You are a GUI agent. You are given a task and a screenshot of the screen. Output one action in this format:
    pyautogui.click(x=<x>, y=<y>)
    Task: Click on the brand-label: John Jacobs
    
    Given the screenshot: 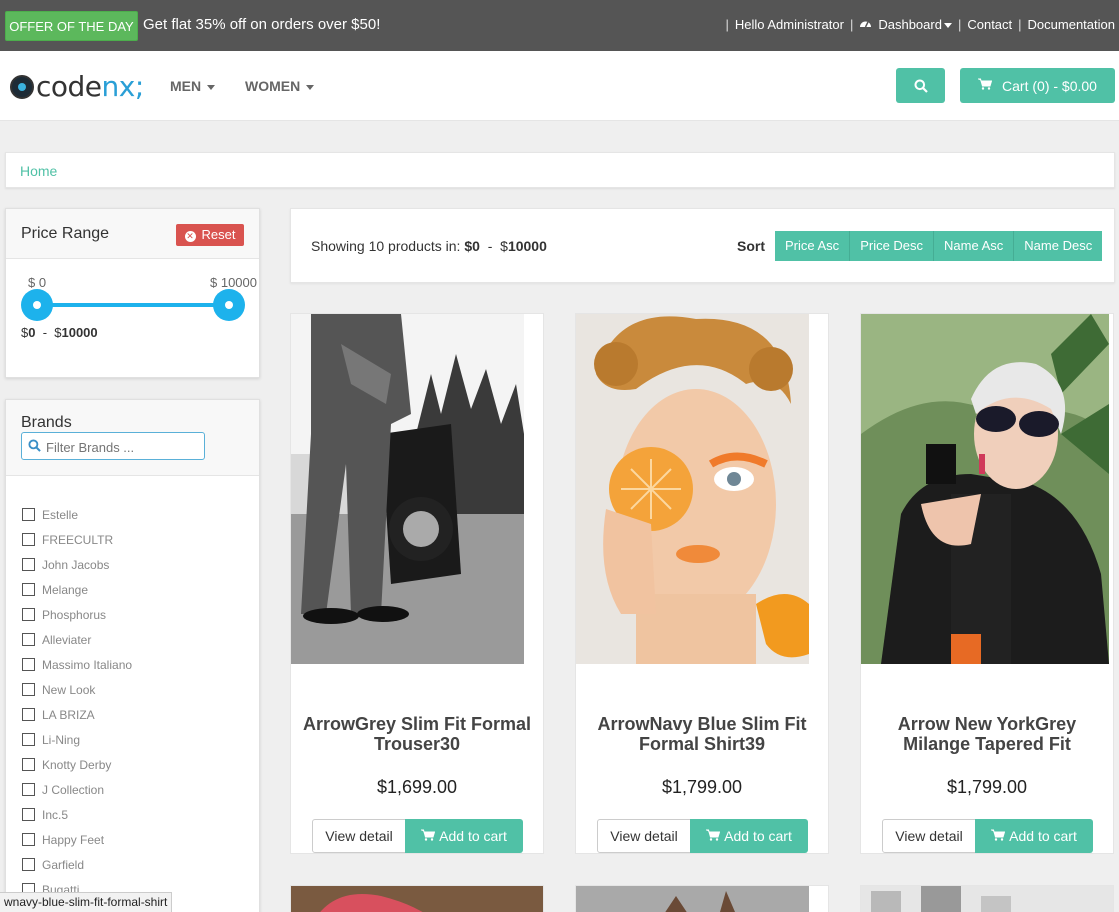 What is the action you would take?
    pyautogui.click(x=76, y=564)
    